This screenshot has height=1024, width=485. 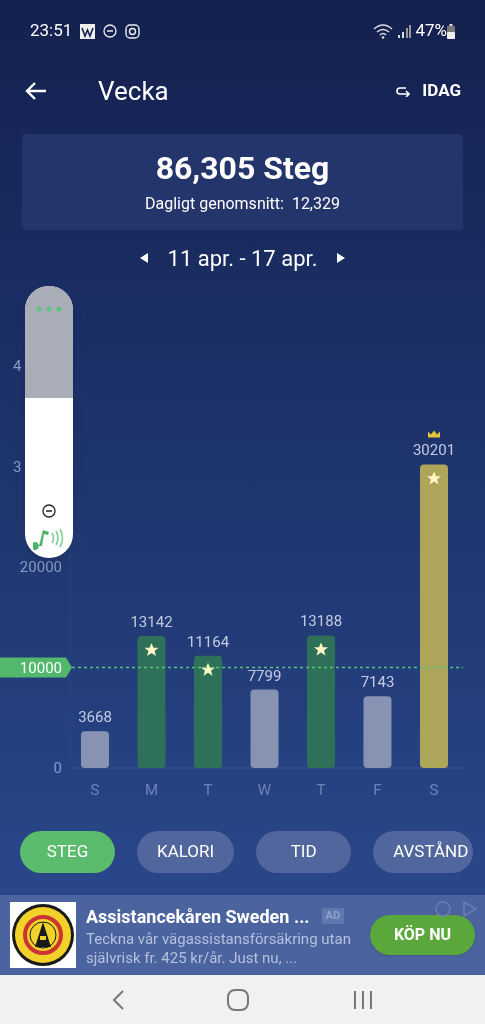 I want to click on value-label: 11164, so click(x=208, y=641).